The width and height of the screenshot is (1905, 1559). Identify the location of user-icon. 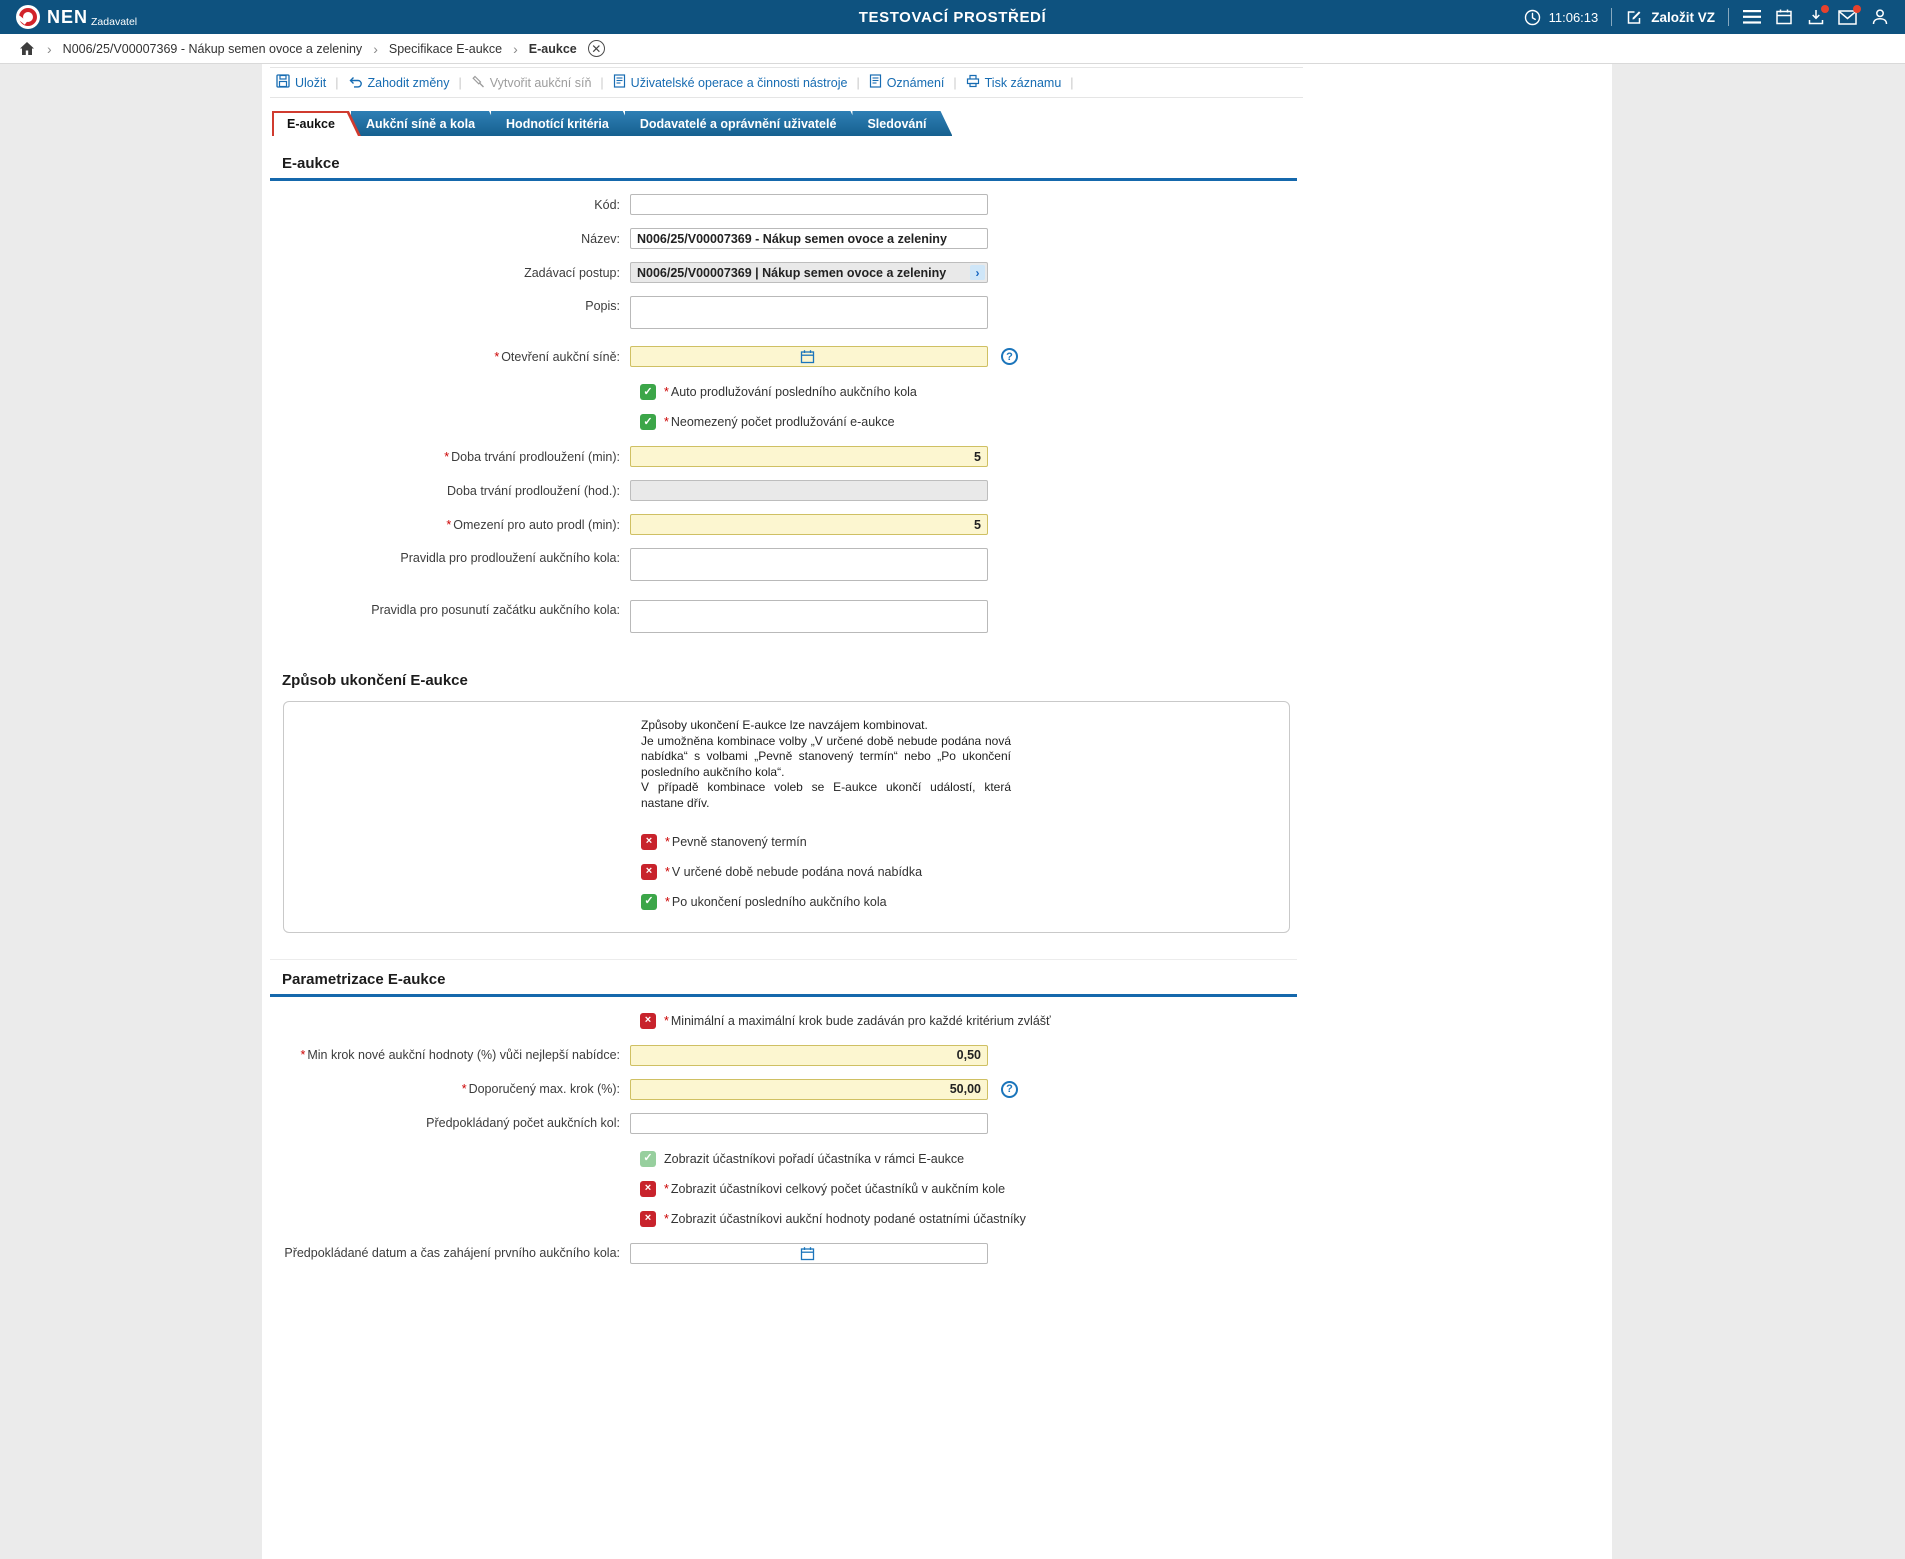
(1879, 17).